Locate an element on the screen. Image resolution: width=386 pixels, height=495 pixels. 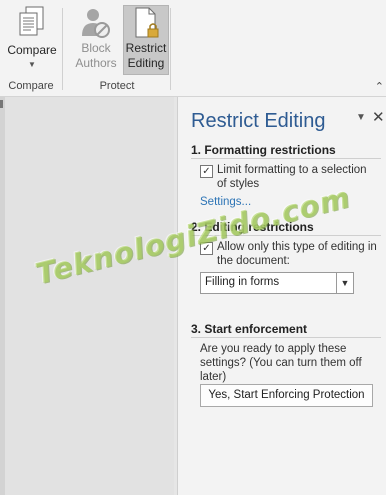
editing-type-select: Filling in forms ▼ is located at coordinates (277, 283).